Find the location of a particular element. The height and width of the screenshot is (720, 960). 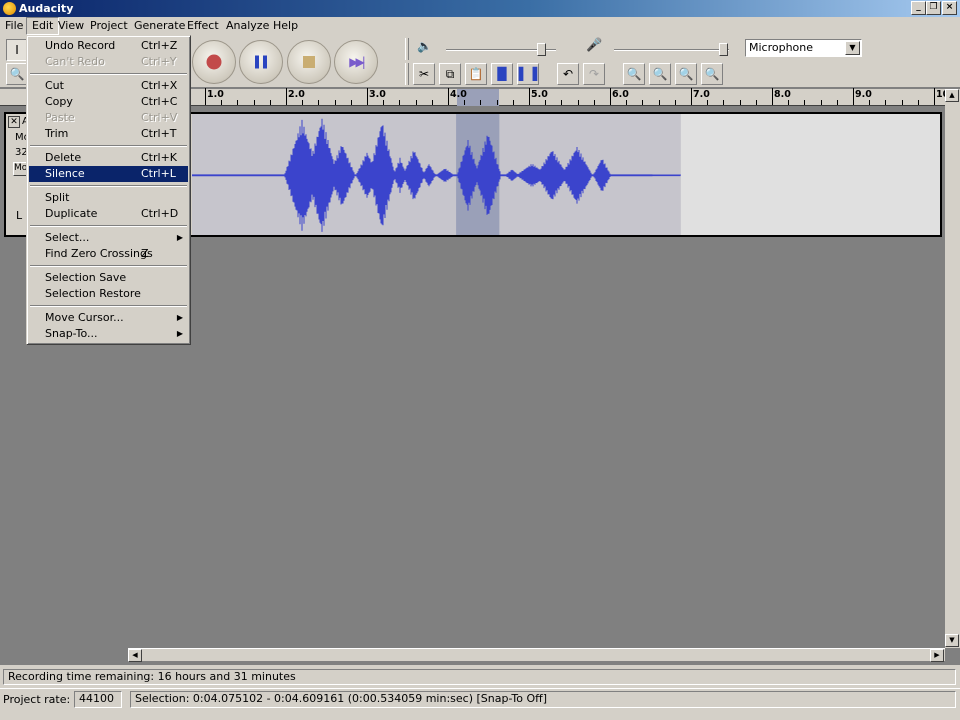

ruler-tick-label: 5.0 is located at coordinates (539, 94).